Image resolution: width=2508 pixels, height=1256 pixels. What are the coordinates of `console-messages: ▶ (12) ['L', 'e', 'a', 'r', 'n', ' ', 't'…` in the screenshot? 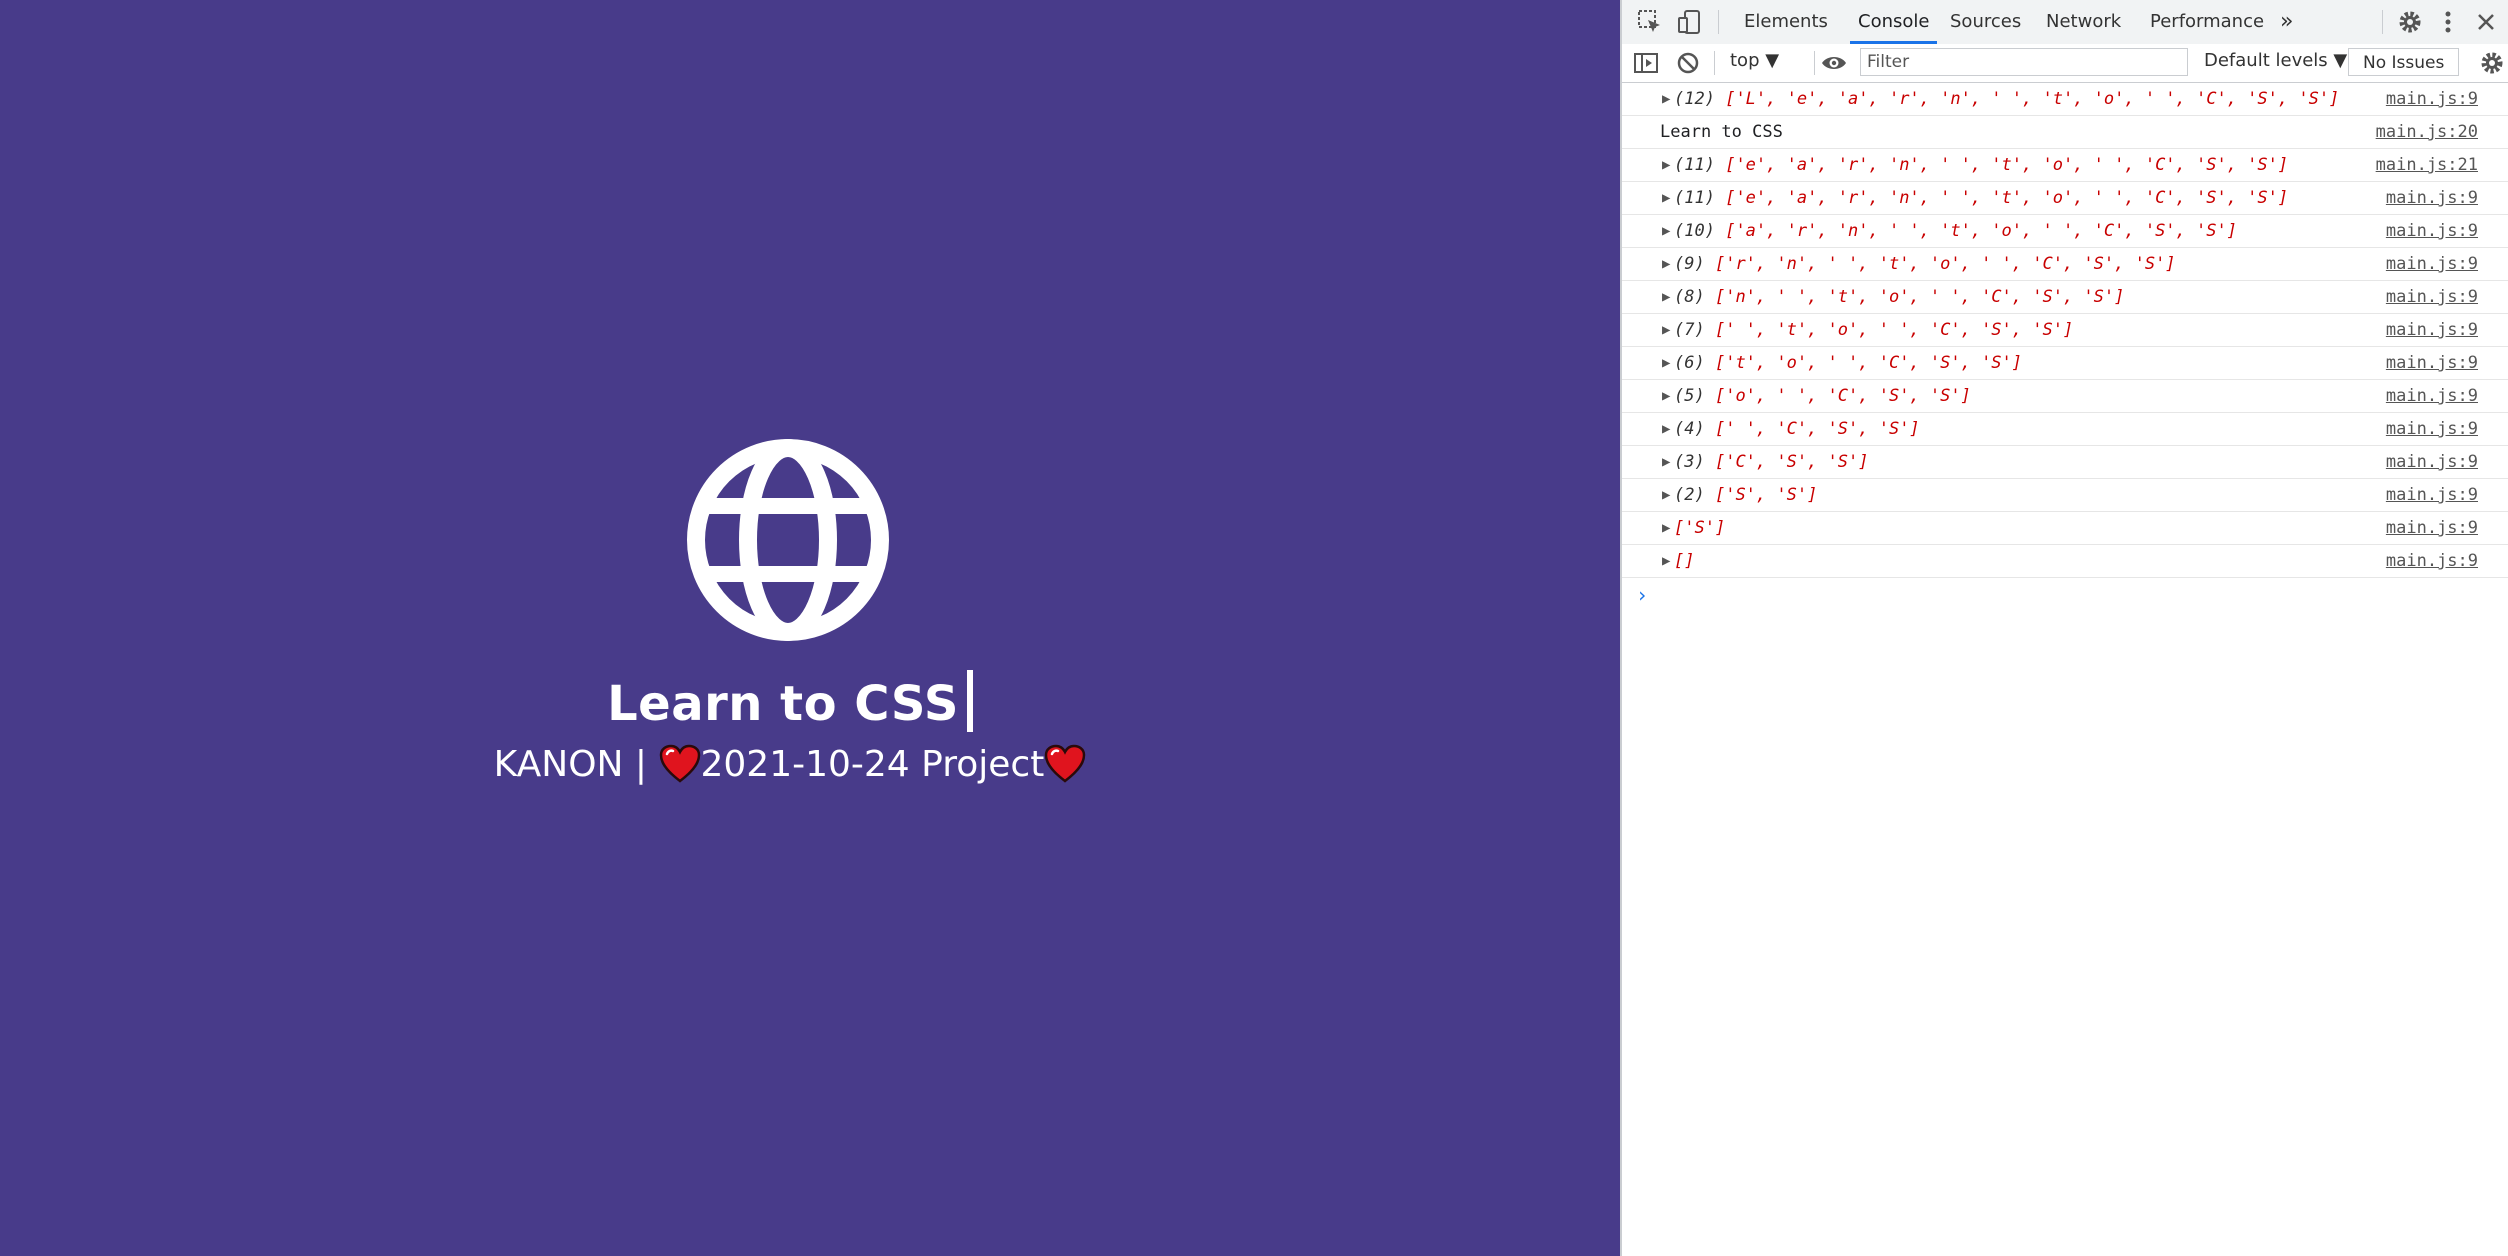 It's located at (2065, 330).